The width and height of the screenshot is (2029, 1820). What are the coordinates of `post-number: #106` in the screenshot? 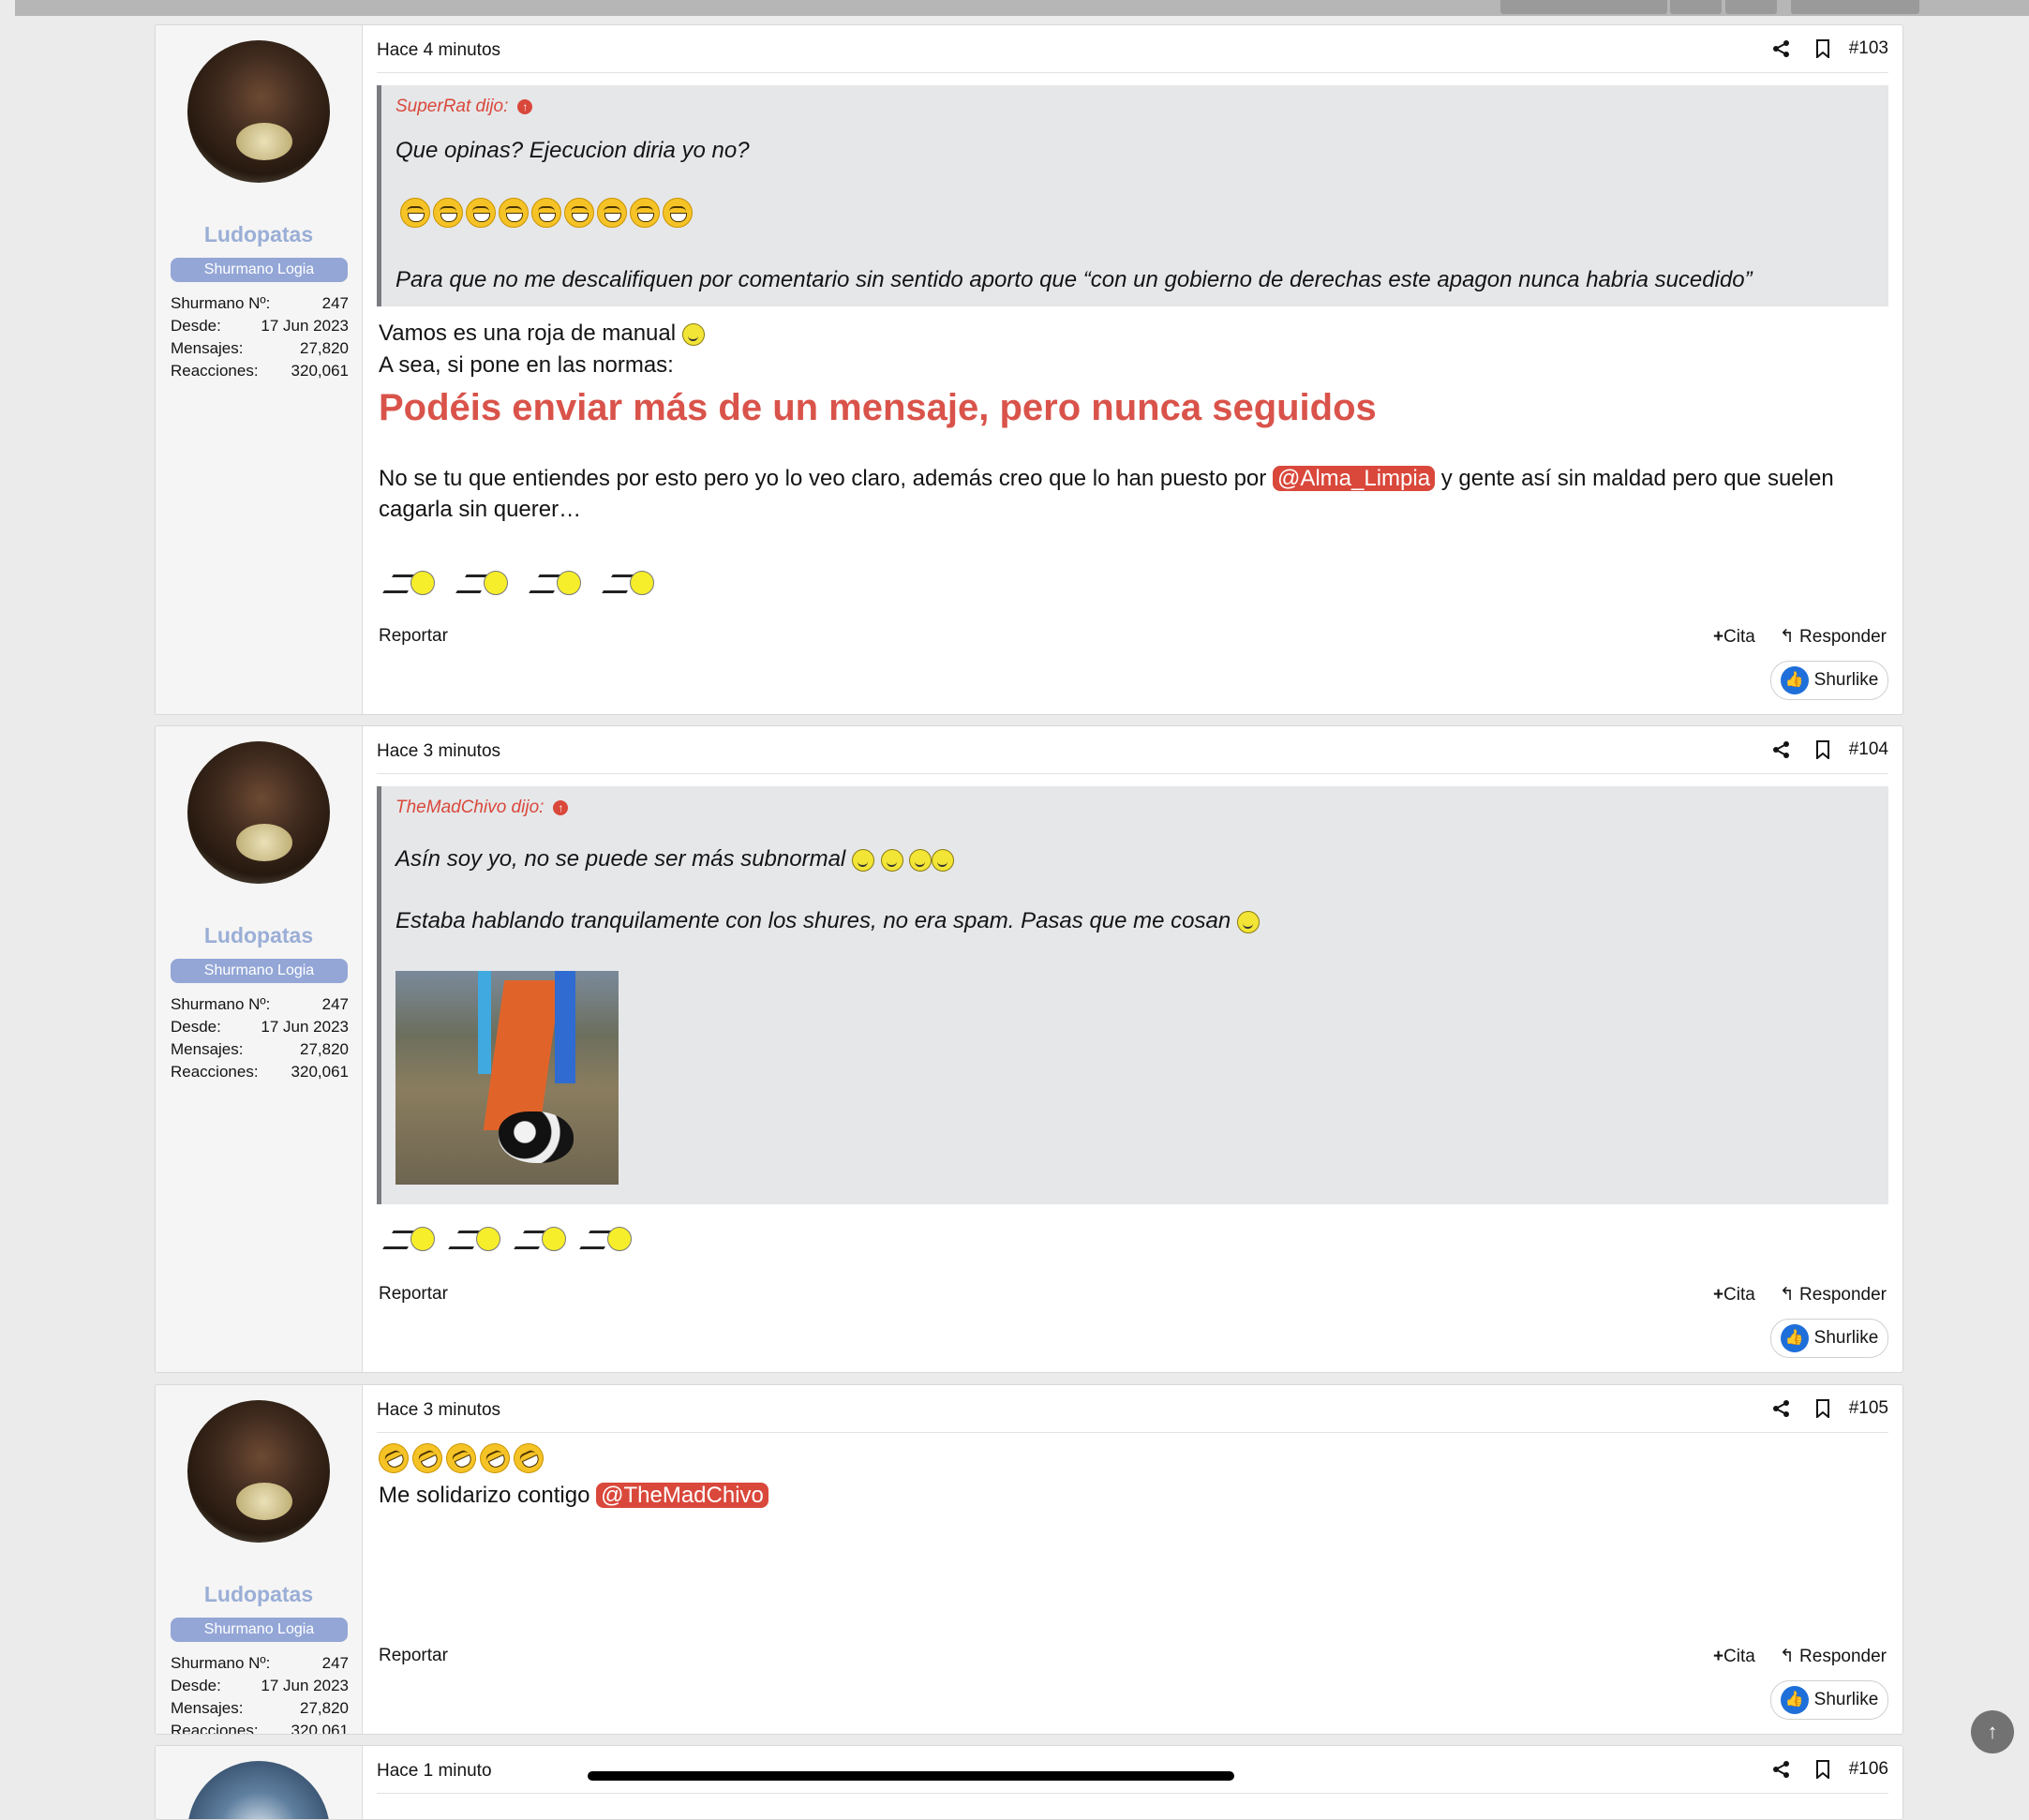 It's located at (1868, 1769).